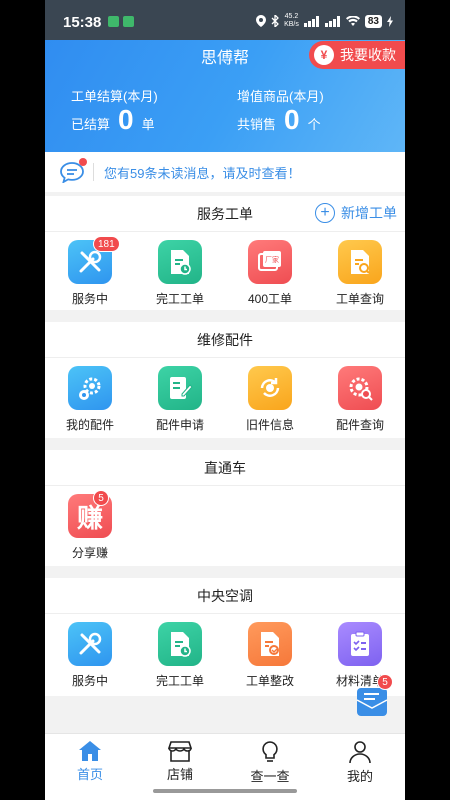 Image resolution: width=450 pixels, height=800 pixels. What do you see at coordinates (91, 124) in the screenshot?
I see `settled-prefix: 已结算` at bounding box center [91, 124].